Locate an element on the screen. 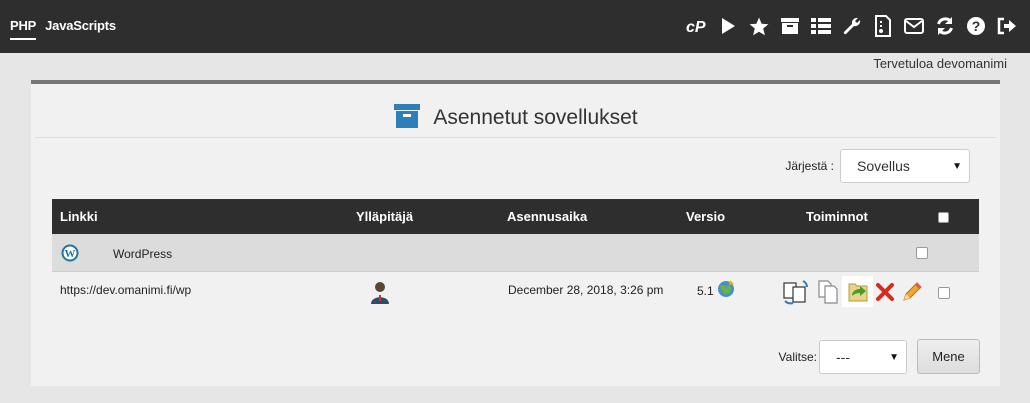  script-icon is located at coordinates (882, 26).